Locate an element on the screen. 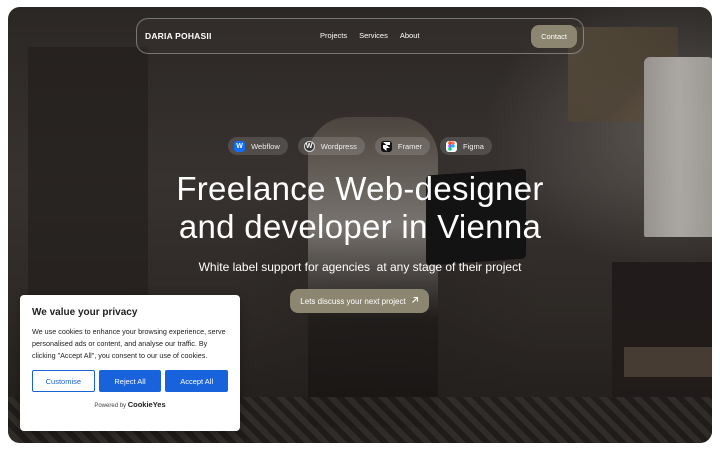 The image size is (720, 450). cta-label: Lets discuss your next project is located at coordinates (353, 301).